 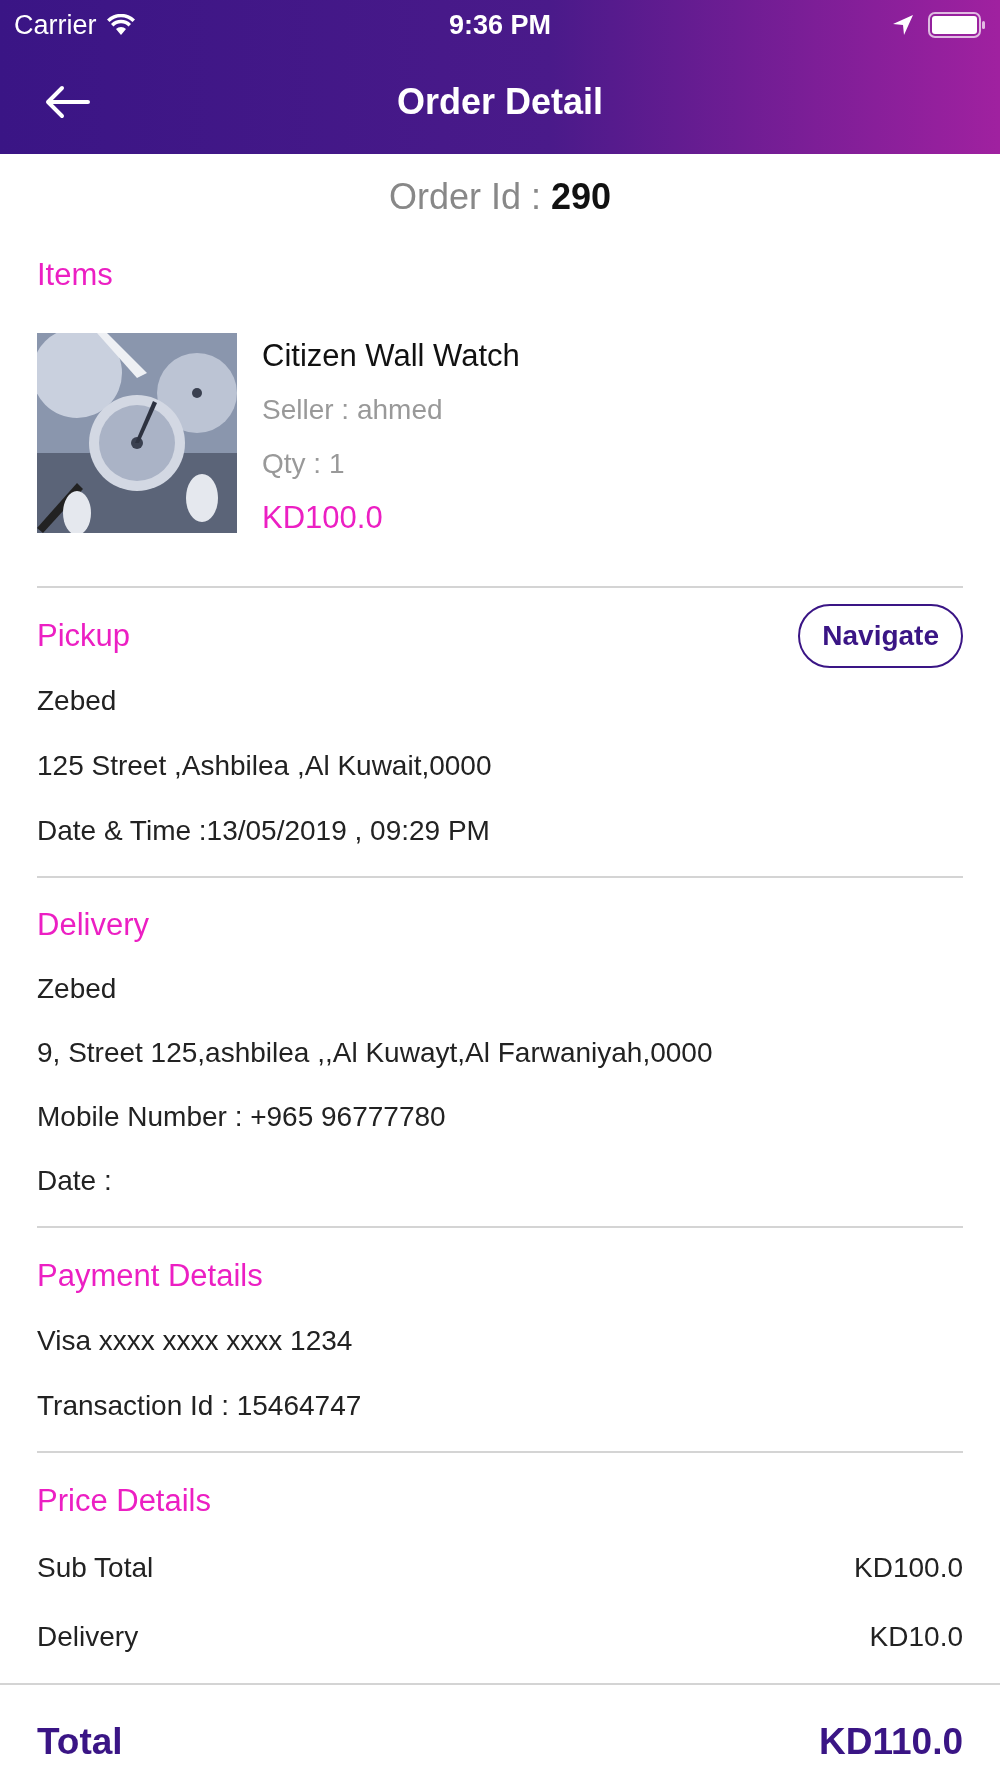 What do you see at coordinates (916, 1636) in the screenshot?
I see `price-value: KD10.0` at bounding box center [916, 1636].